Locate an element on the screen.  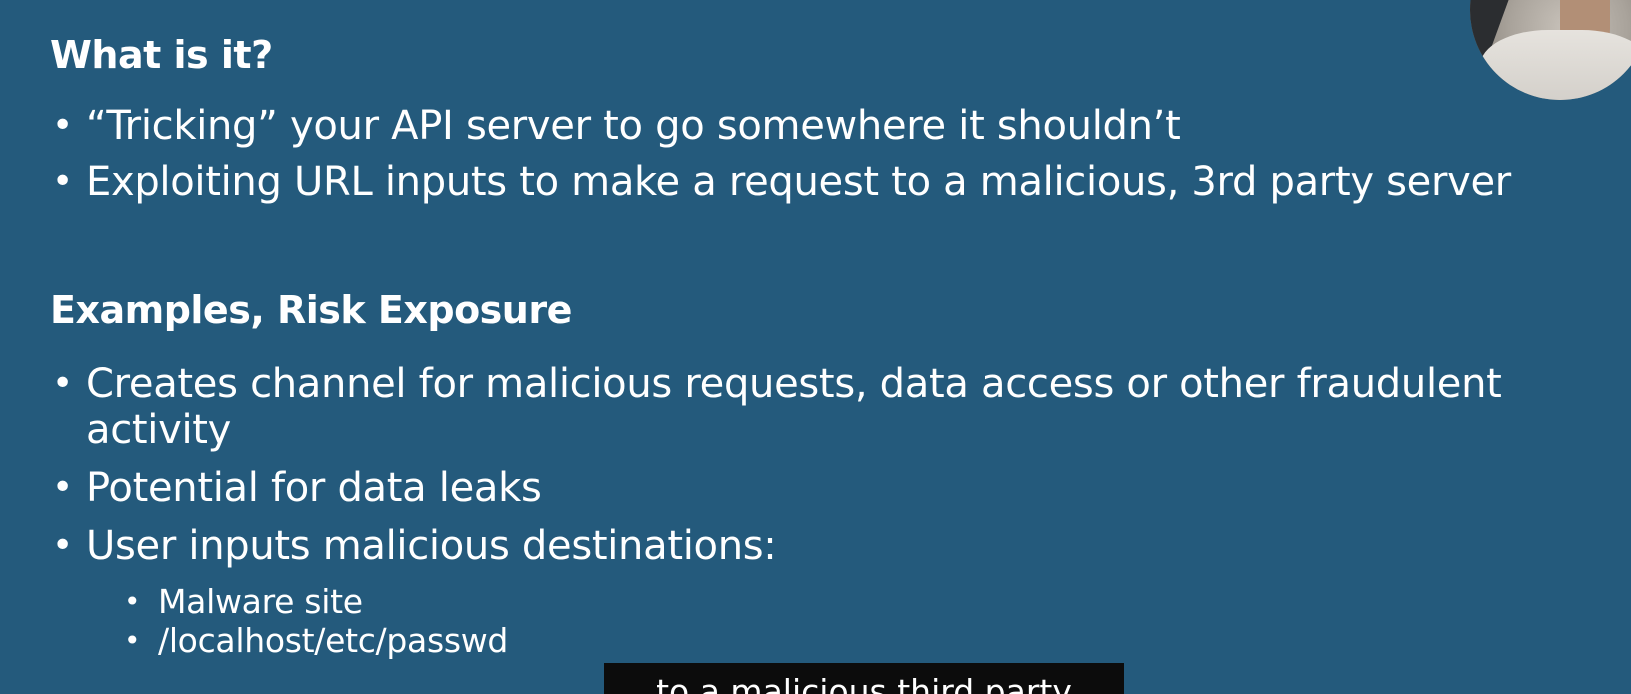
bullet-text: User inputs malicious destinations: is located at coordinates (431, 546).